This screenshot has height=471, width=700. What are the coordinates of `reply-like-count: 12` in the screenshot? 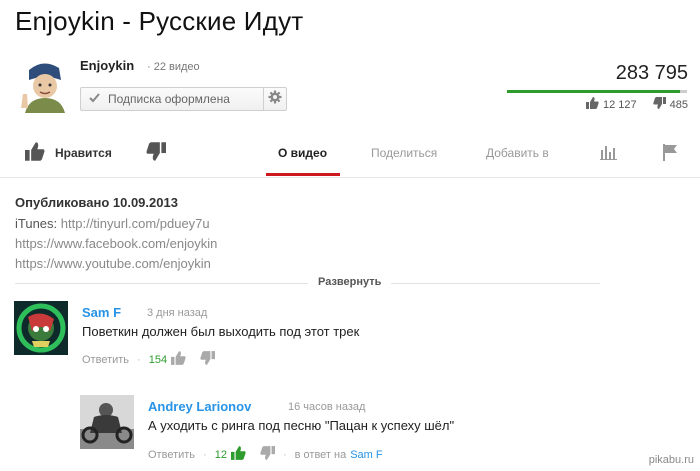 It's located at (220, 454).